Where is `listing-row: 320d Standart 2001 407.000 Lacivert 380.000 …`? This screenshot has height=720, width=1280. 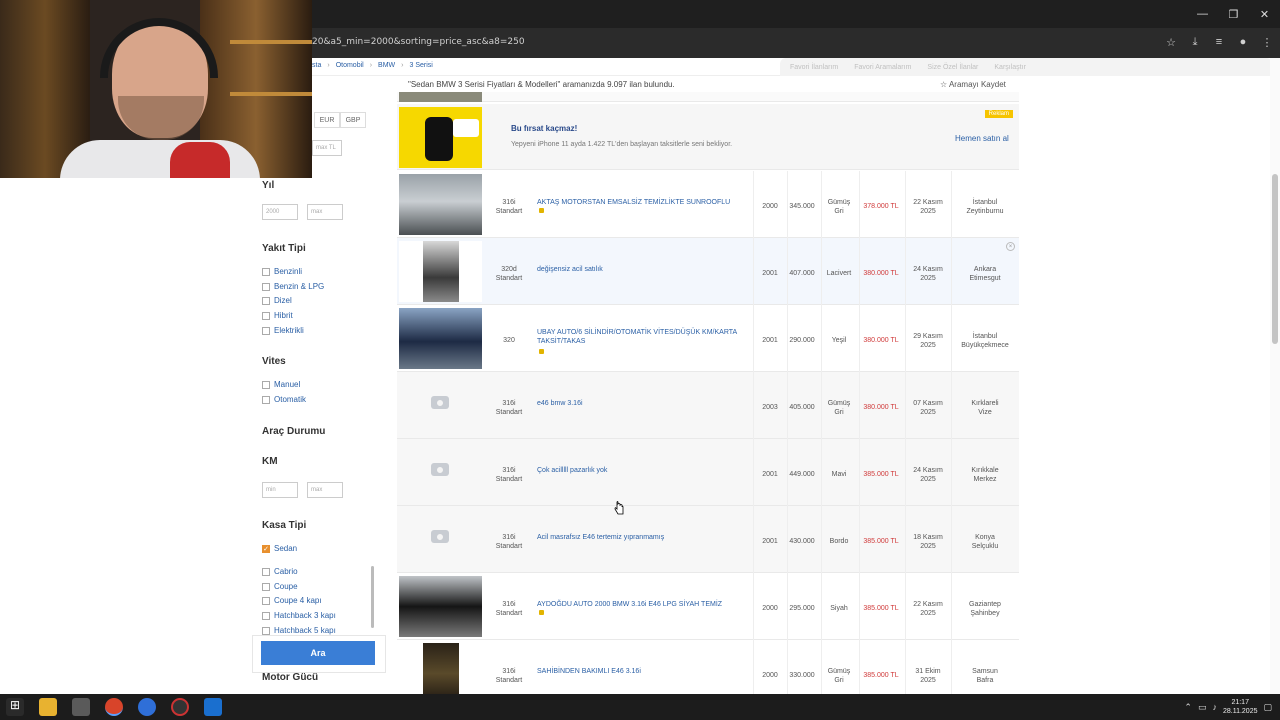 listing-row: 320d Standart 2001 407.000 Lacivert 380.000 … is located at coordinates (708, 271).